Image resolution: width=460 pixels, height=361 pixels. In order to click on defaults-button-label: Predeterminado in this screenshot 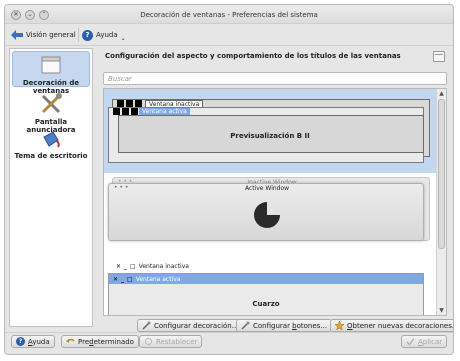, I will do `click(106, 341)`.